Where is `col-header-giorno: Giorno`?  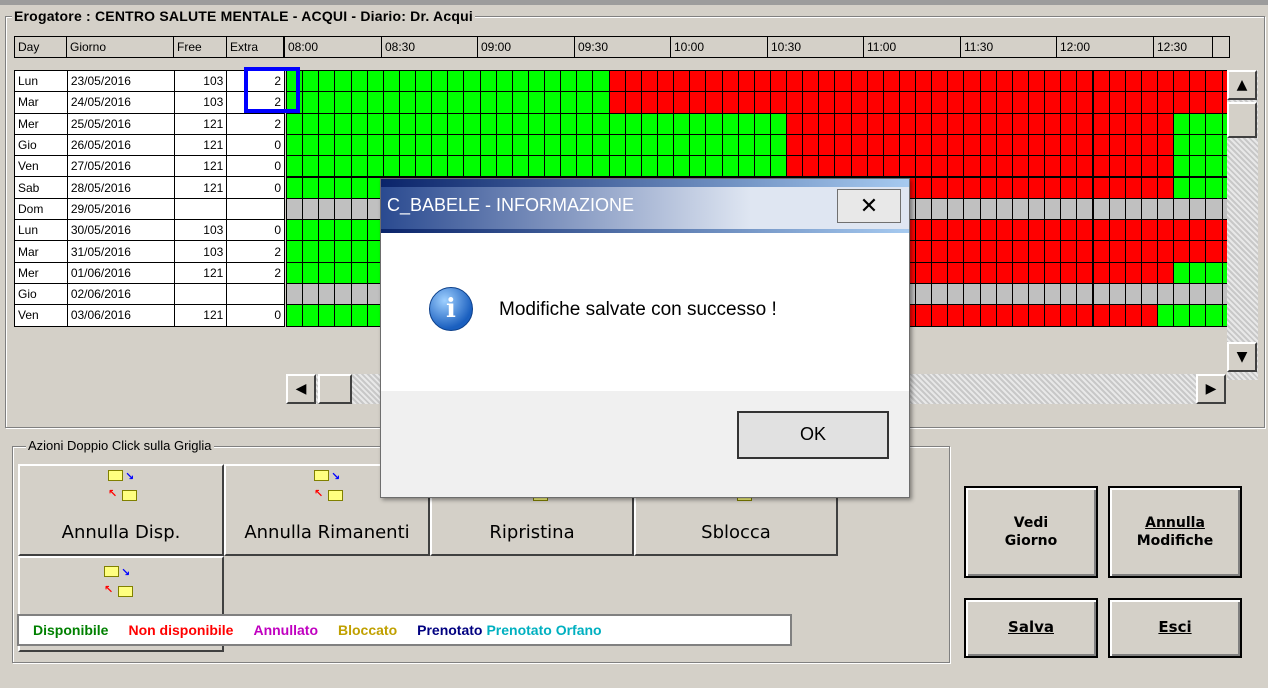 col-header-giorno: Giorno is located at coordinates (120, 47).